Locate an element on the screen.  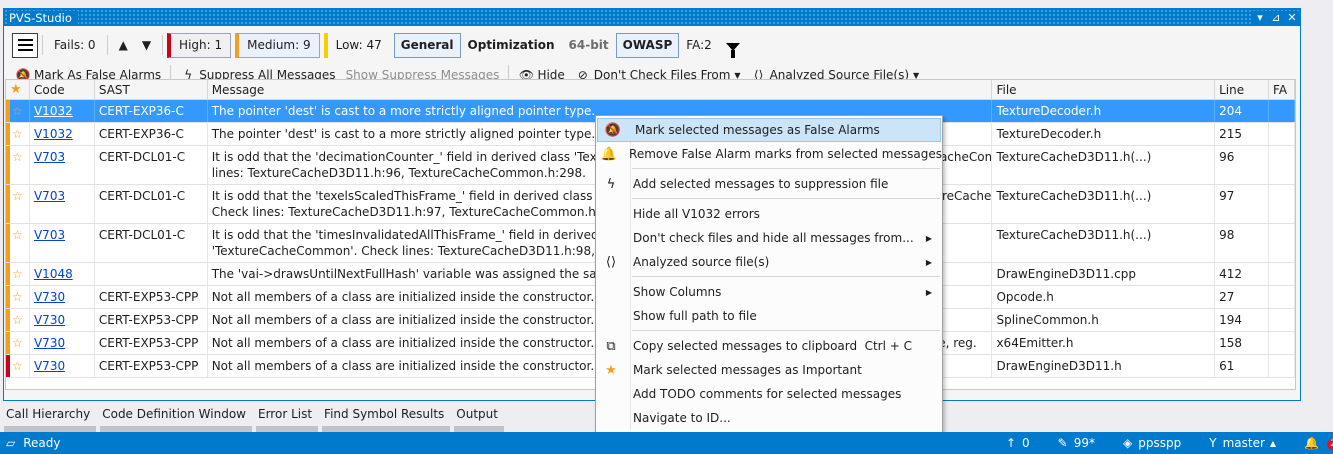
branch-icon: Y is located at coordinates (1213, 443).